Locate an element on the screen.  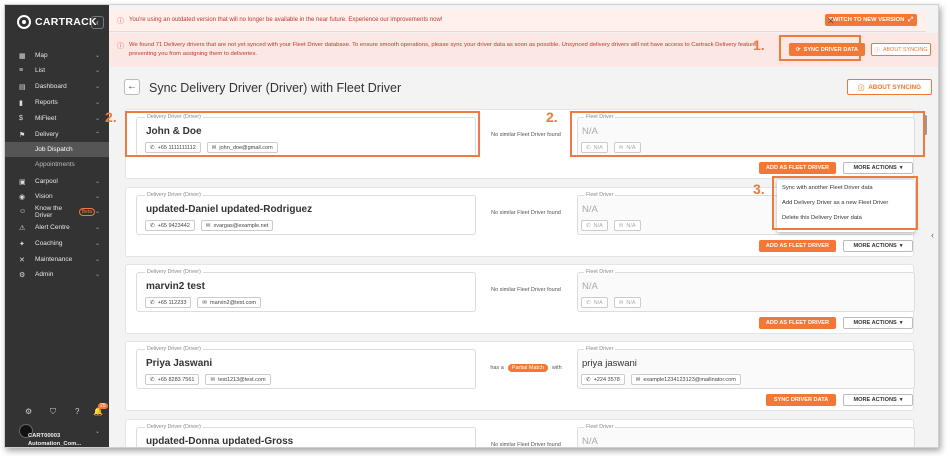
switch-version-button: SWITCH TO NEW VERSION ⤢ is located at coordinates (871, 20).